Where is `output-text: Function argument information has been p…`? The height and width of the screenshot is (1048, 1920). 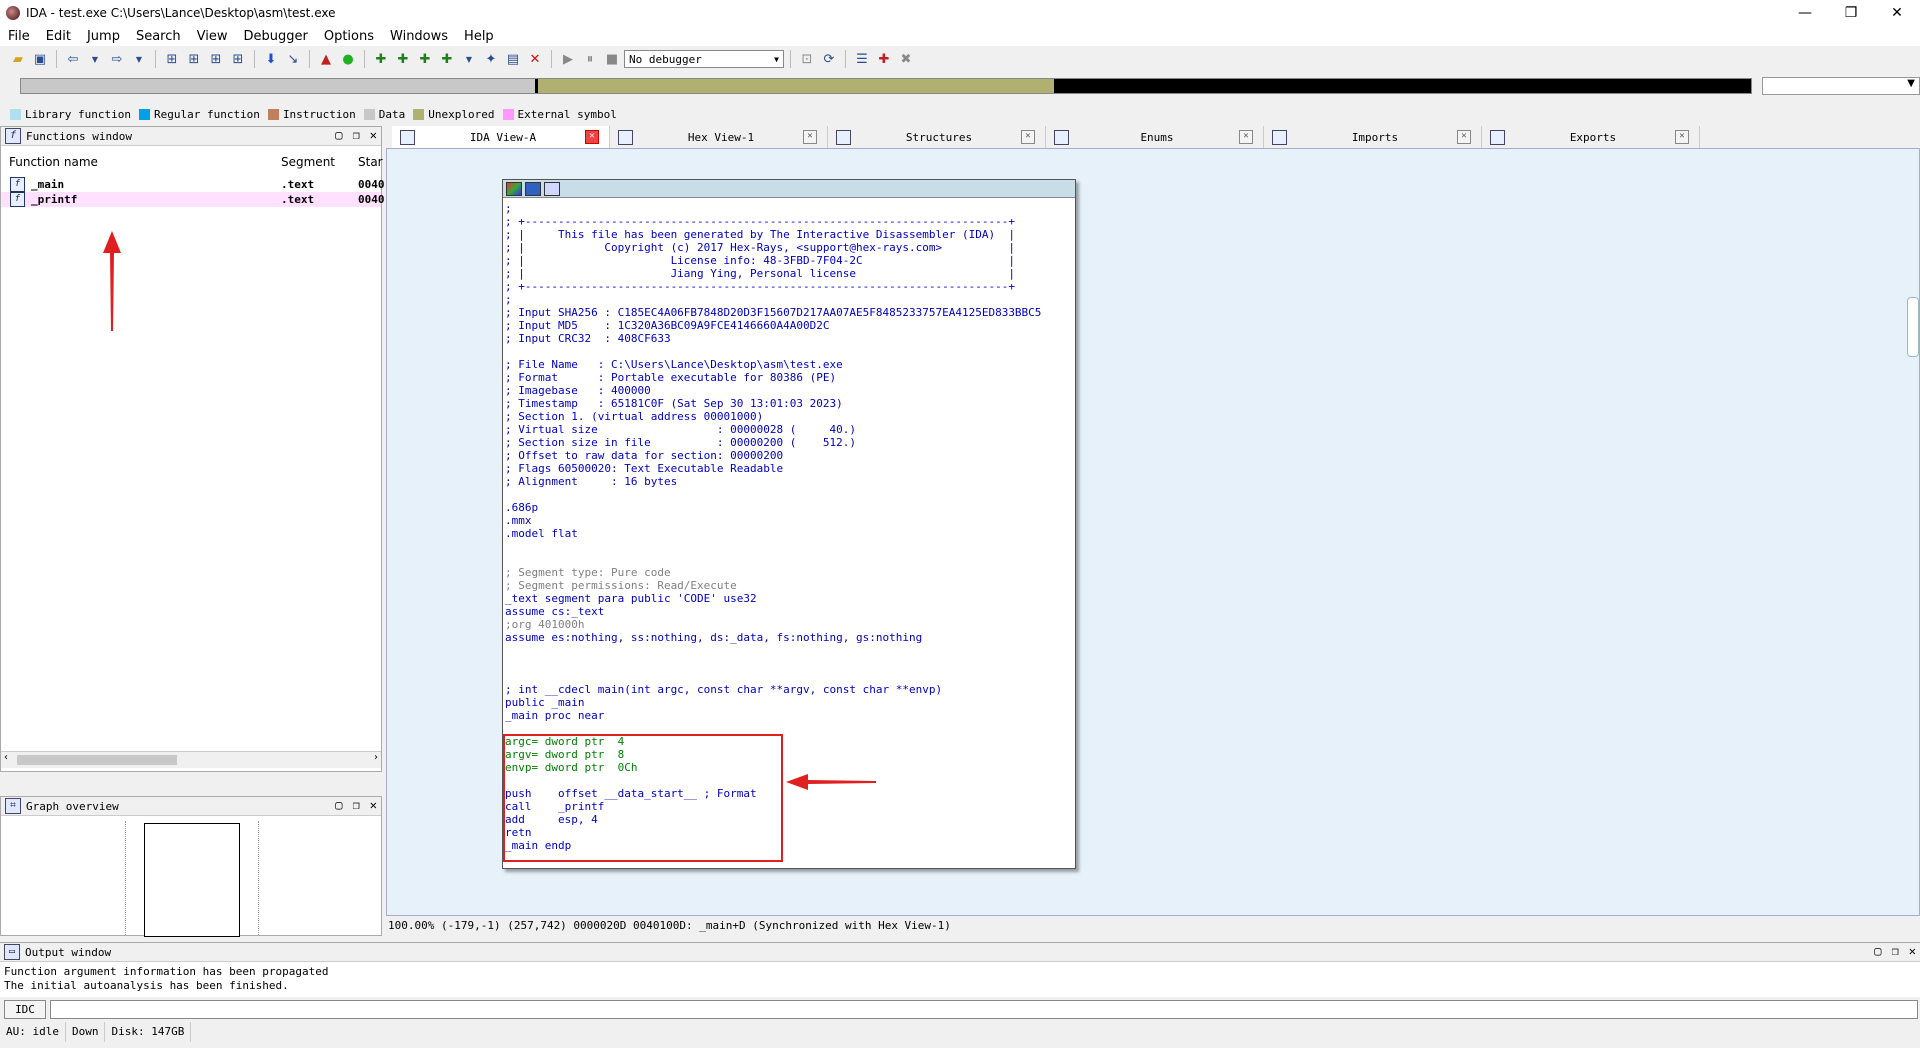 output-text: Function argument information has been p… is located at coordinates (166, 979).